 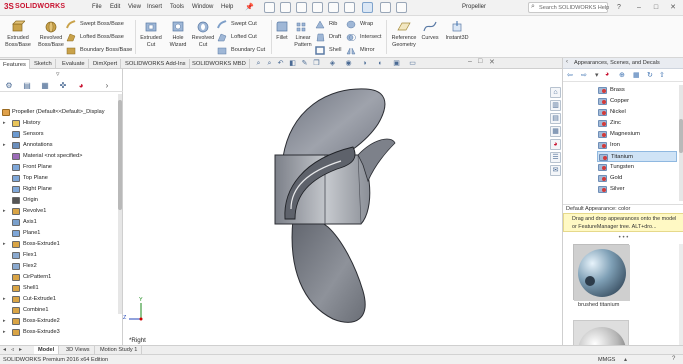 I want to click on appearance-folder: Iron, so click(x=637, y=145).